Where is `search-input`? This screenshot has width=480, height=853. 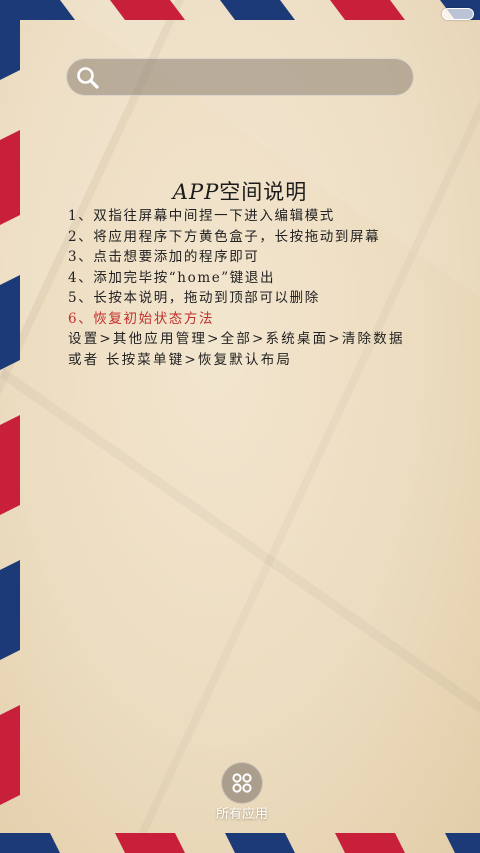
search-input is located at coordinates (258, 78).